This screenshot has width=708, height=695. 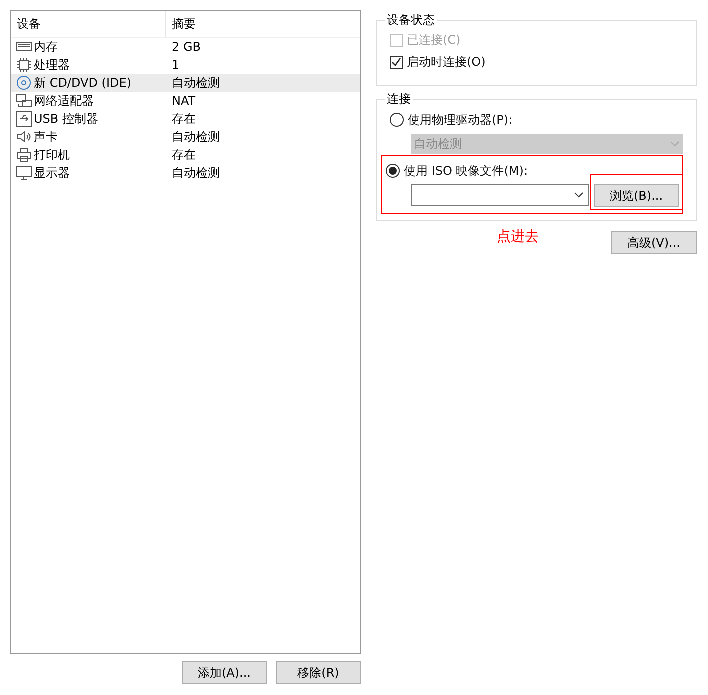 I want to click on checkbox, so click(x=396, y=62).